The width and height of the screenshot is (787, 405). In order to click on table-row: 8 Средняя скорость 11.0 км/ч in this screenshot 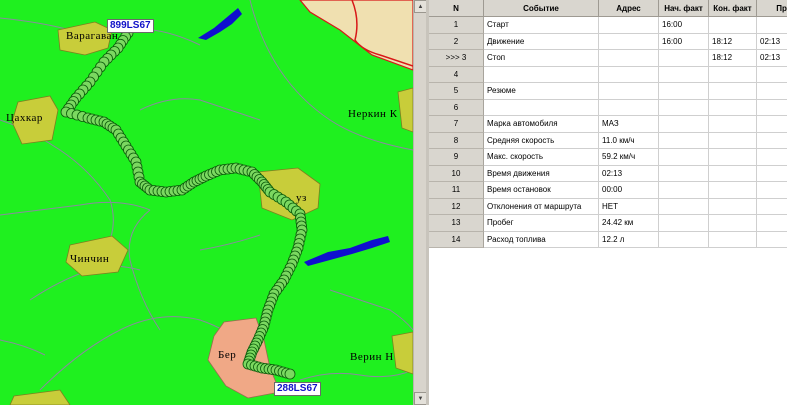, I will do `click(608, 140)`.